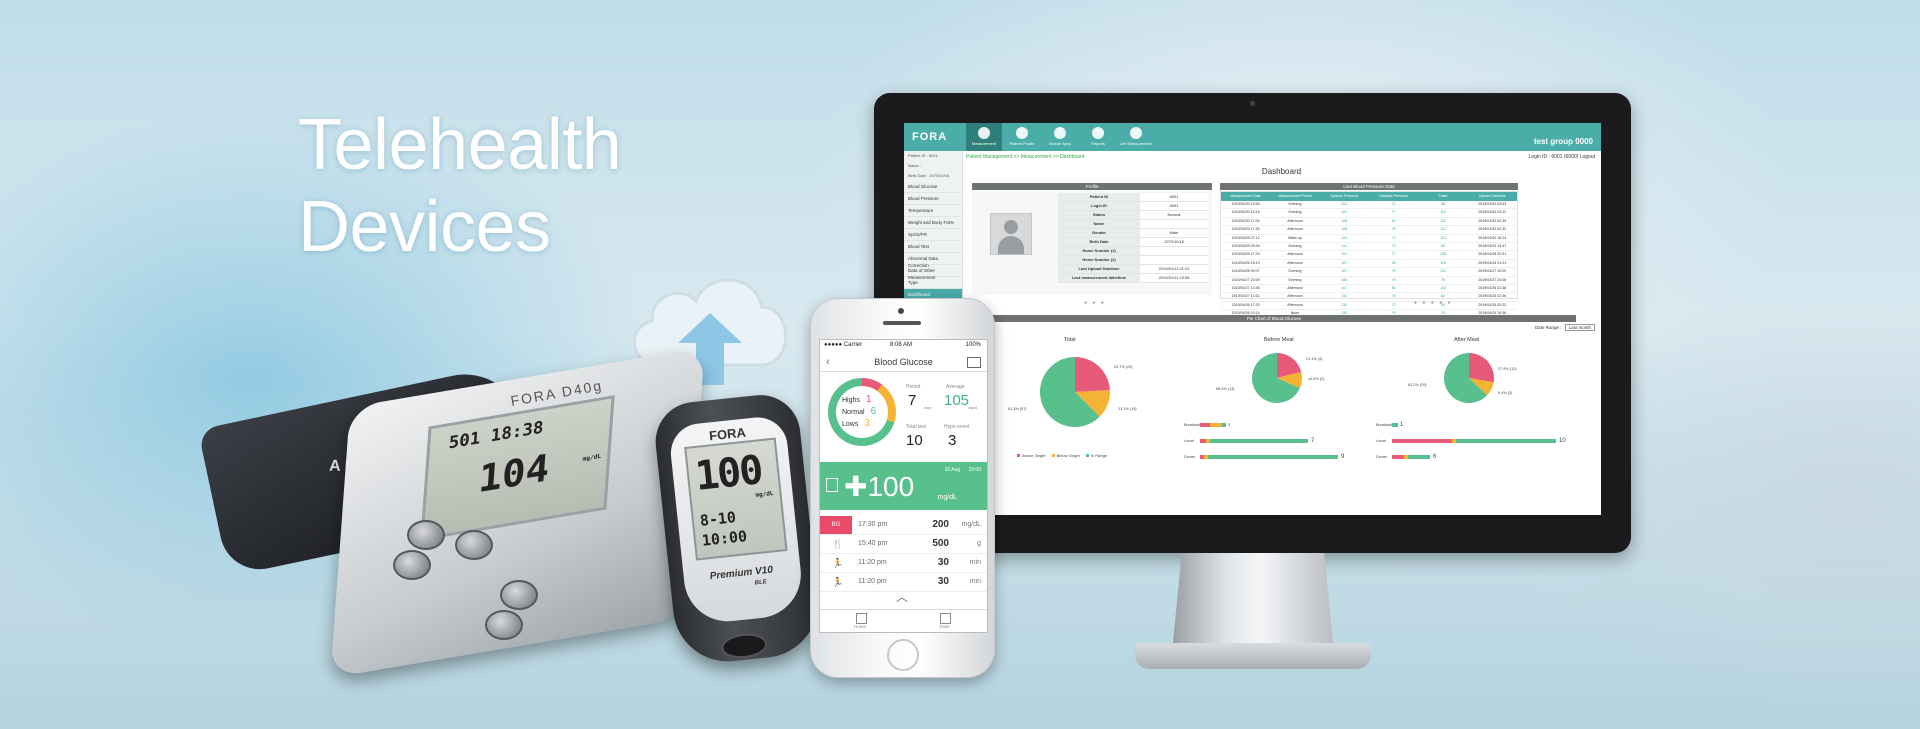 The width and height of the screenshot is (1920, 729). I want to click on bp-pager-dots: ● ● ● ● ●, so click(1433, 303).